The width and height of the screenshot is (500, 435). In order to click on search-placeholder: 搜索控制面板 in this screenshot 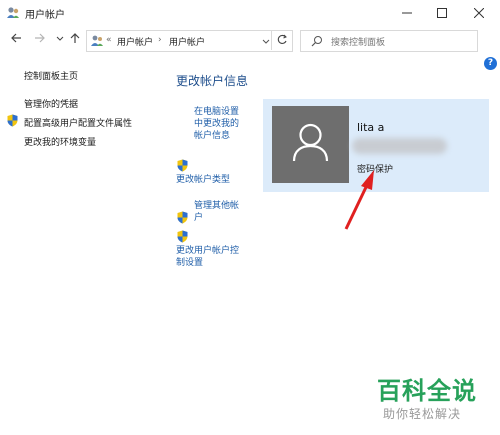, I will do `click(358, 43)`.